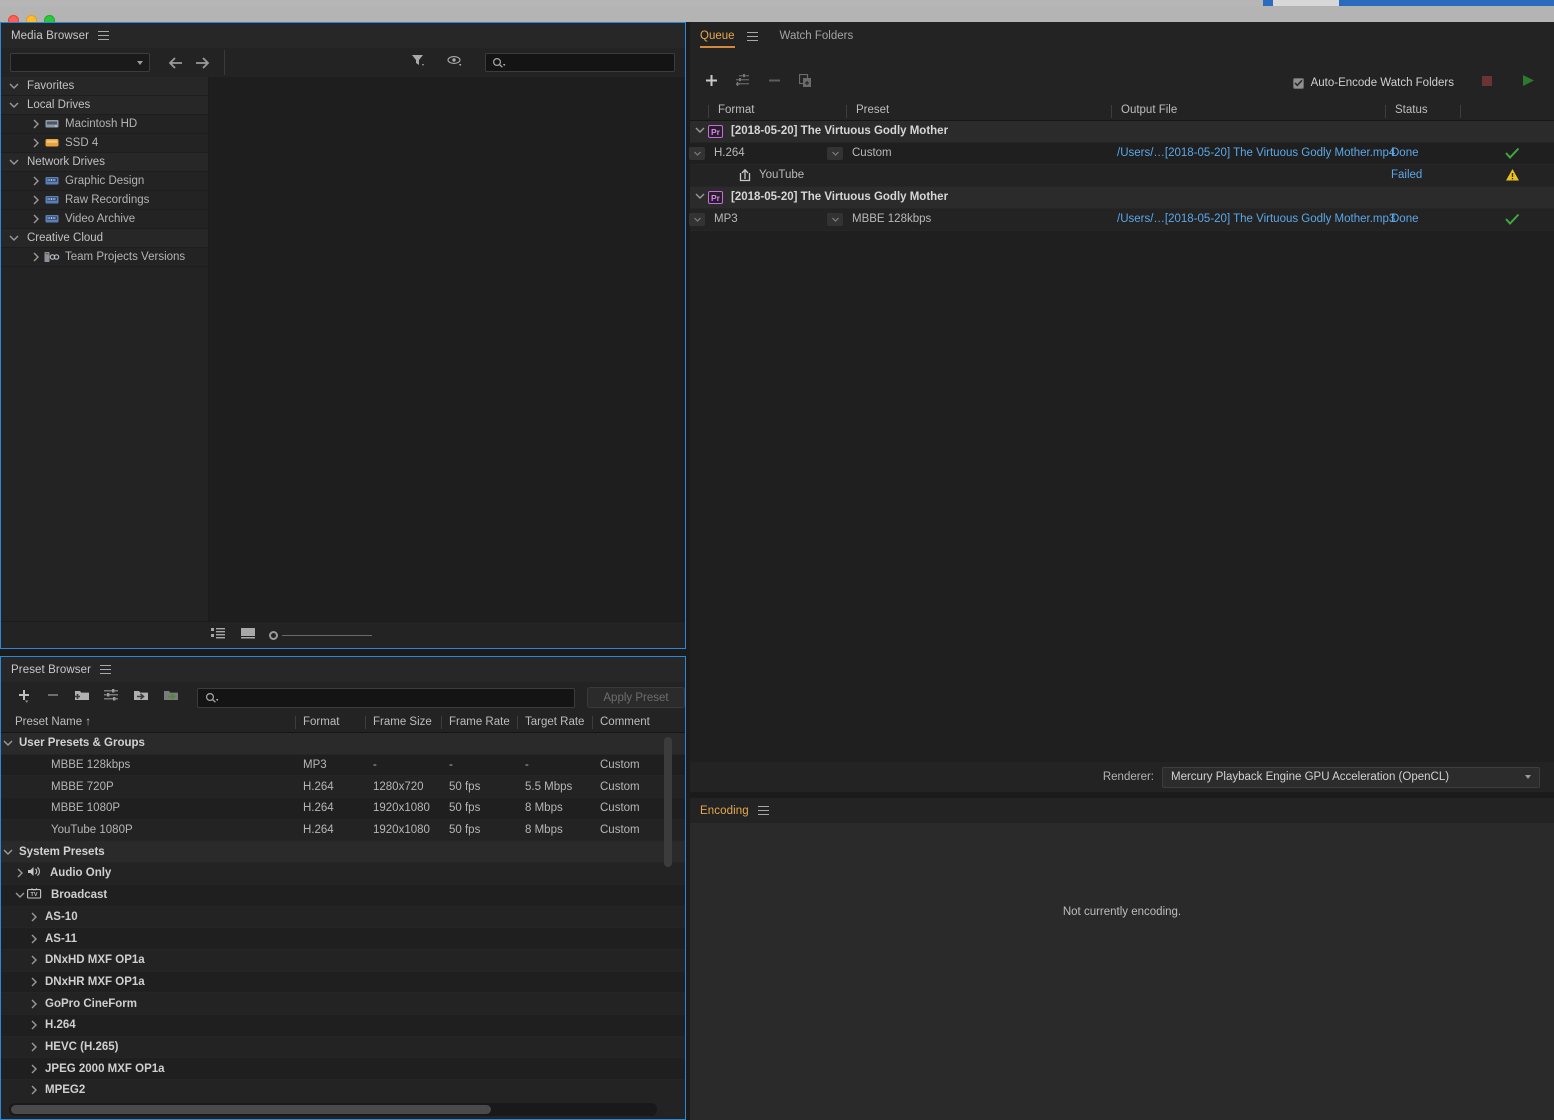 Image resolution: width=1554 pixels, height=1120 pixels. What do you see at coordinates (743, 83) in the screenshot?
I see `add-output-icon` at bounding box center [743, 83].